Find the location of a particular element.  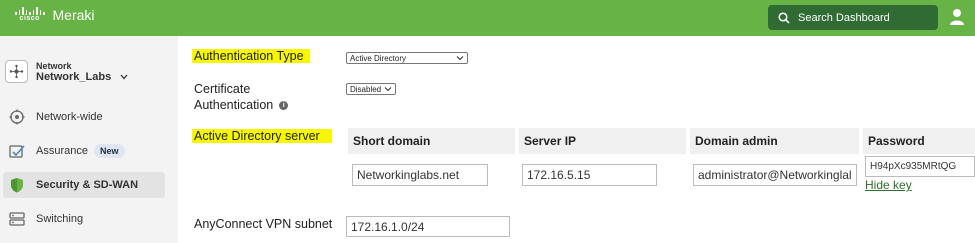

certificate-authentication-select: Disabled is located at coordinates (371, 89).